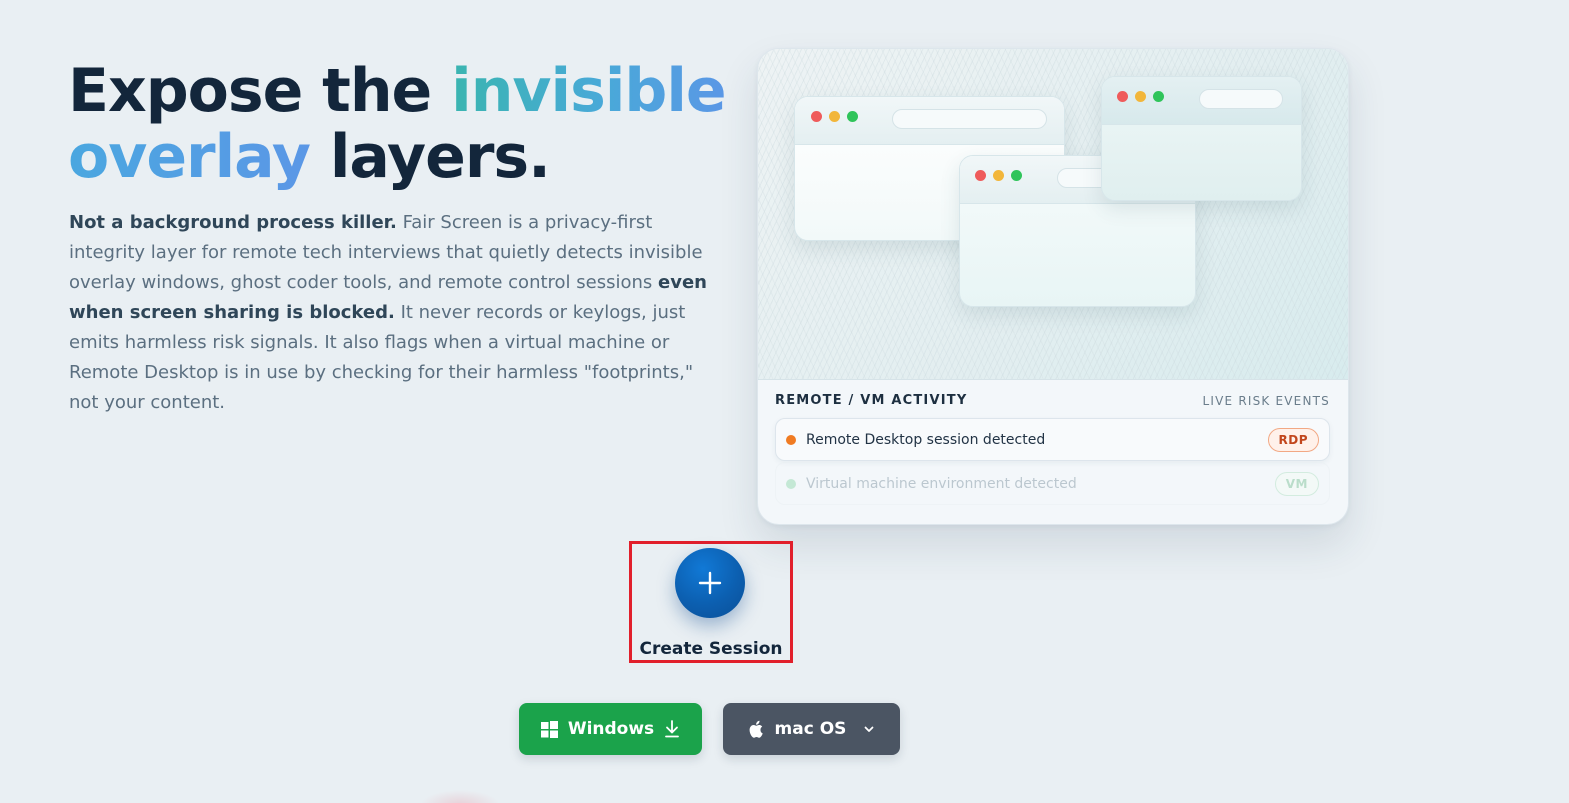 This screenshot has width=1569, height=803. I want to click on create-session-highlight: Create Session, so click(711, 602).